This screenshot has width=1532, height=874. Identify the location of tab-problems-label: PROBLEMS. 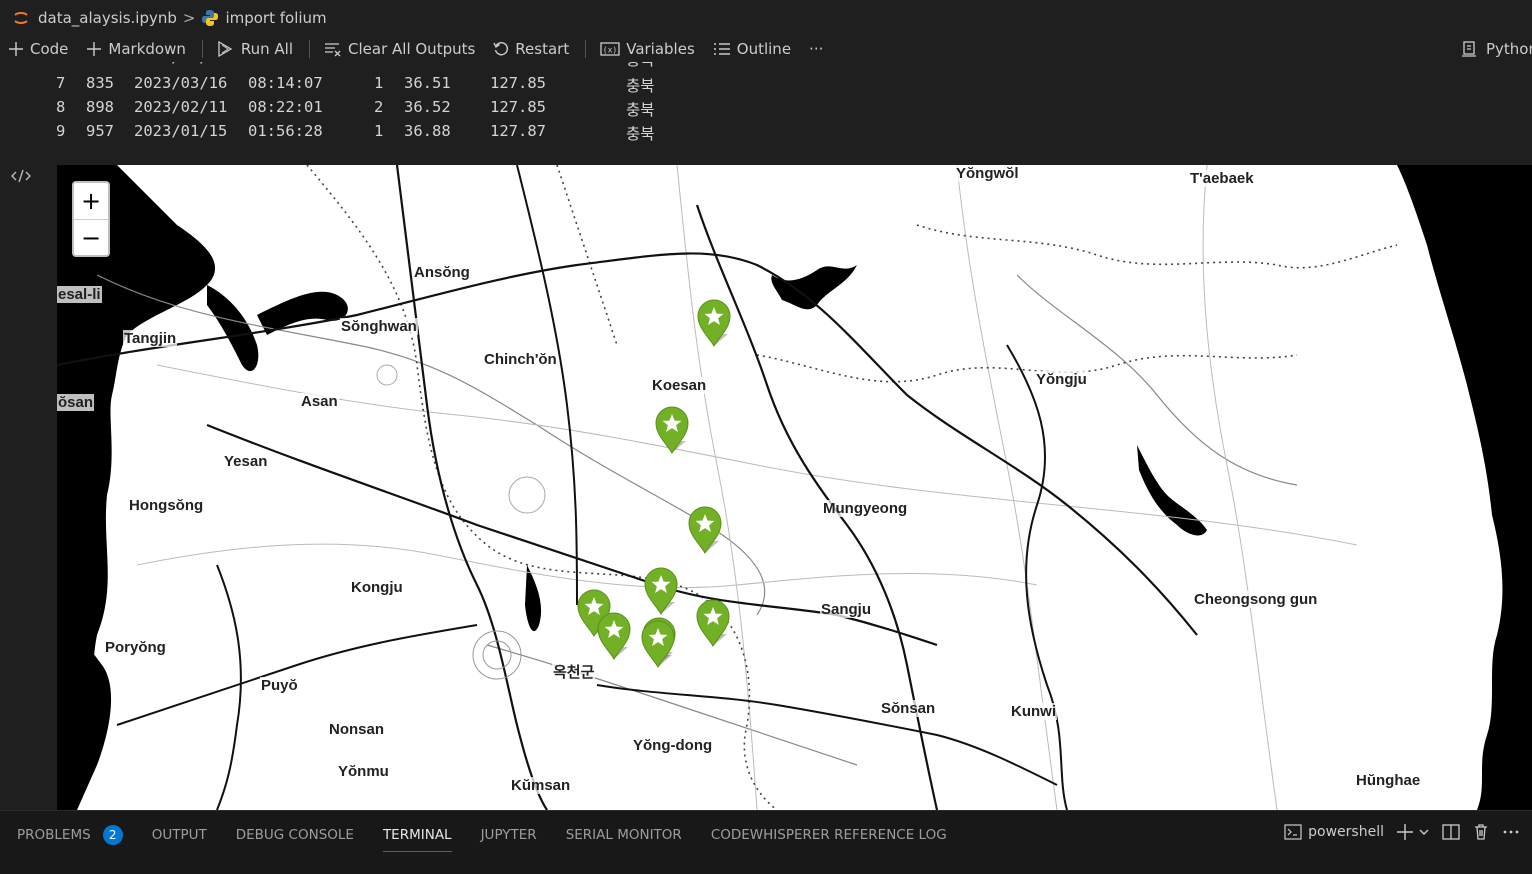
(54, 835).